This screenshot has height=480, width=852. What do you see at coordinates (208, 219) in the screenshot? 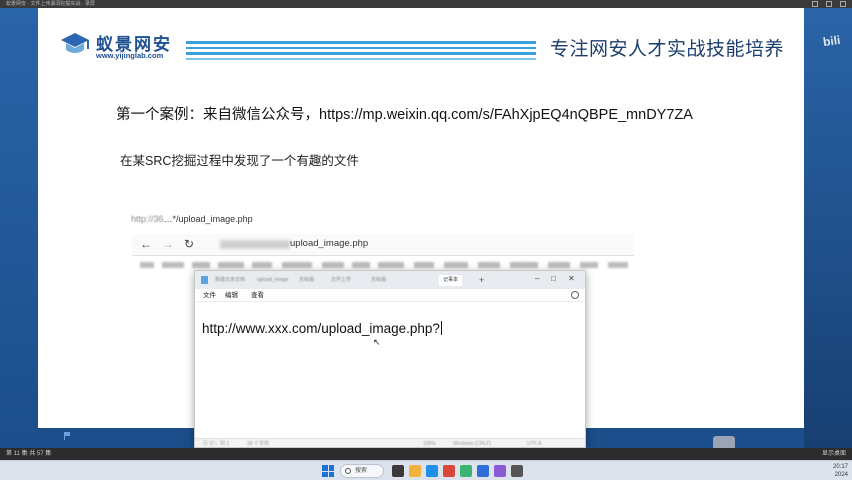
I see `caption-url-suffix: …*/upload_image.php` at bounding box center [208, 219].